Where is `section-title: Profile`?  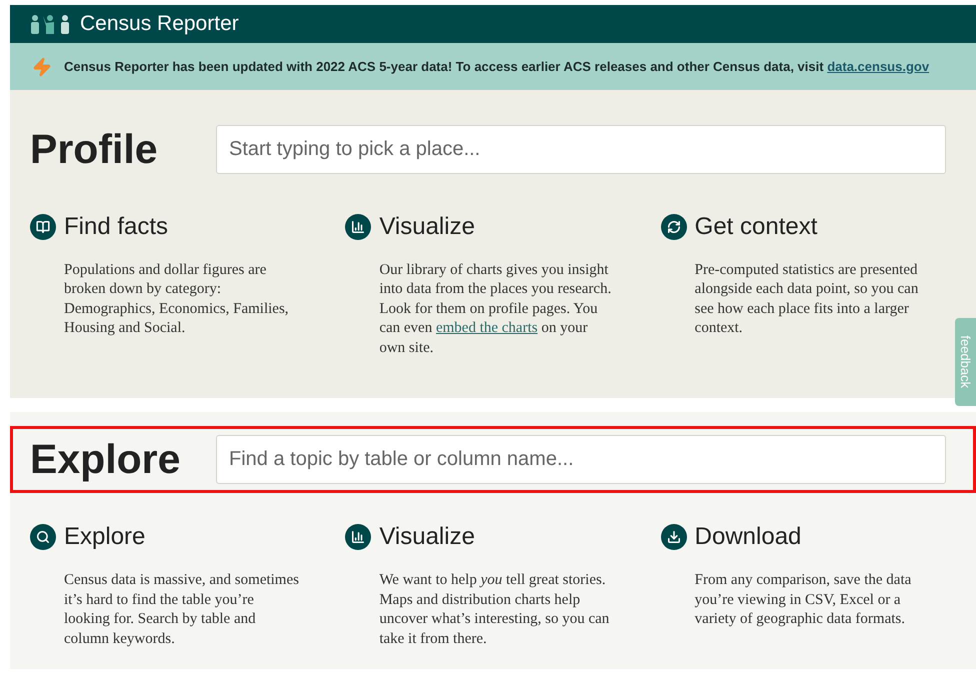
section-title: Profile is located at coordinates (94, 149).